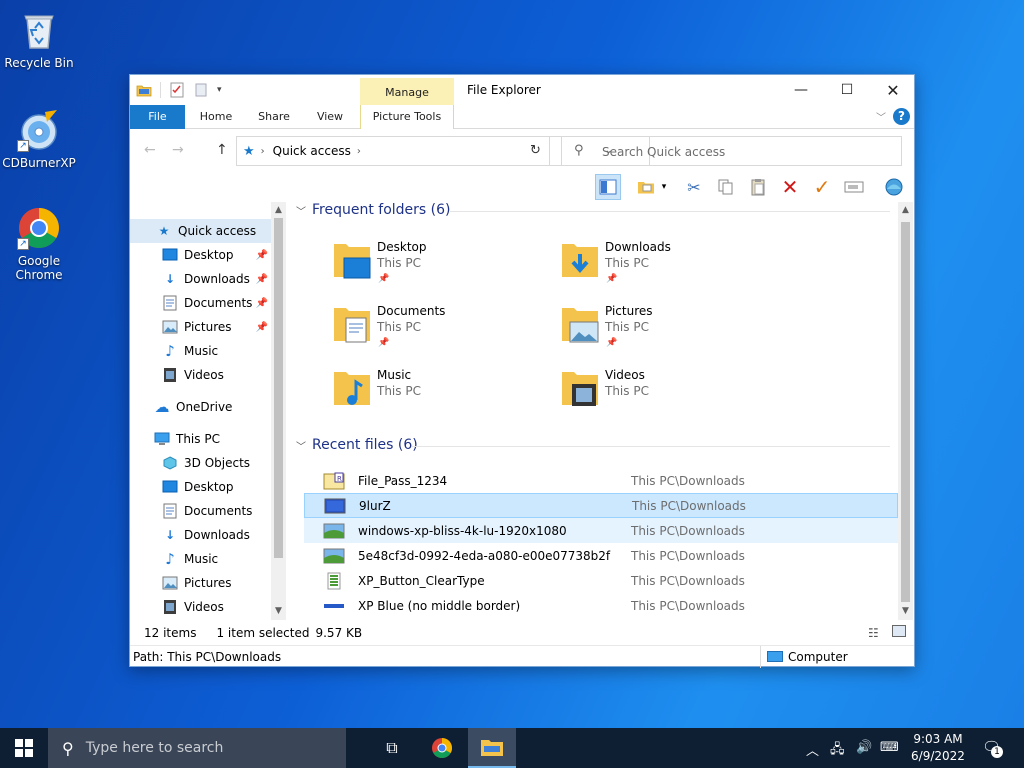 The width and height of the screenshot is (1024, 768). What do you see at coordinates (864, 747) in the screenshot?
I see `volume-icon: 🔊` at bounding box center [864, 747].